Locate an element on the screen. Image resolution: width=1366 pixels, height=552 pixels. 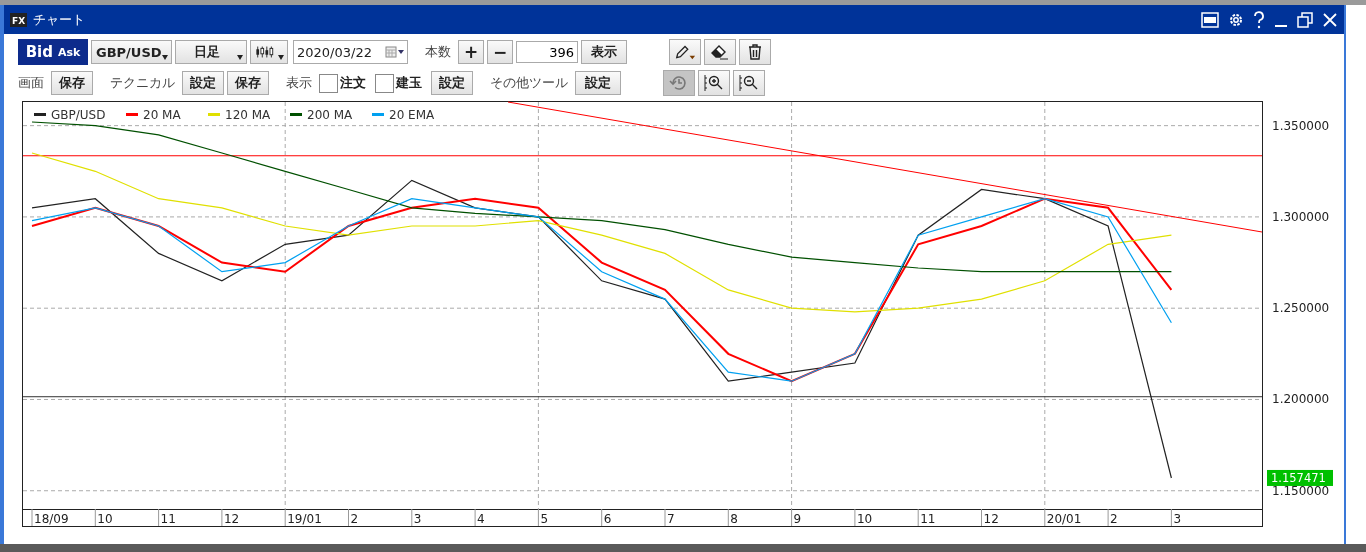
other-tools-label: その他ツール is located at coordinates (529, 83).